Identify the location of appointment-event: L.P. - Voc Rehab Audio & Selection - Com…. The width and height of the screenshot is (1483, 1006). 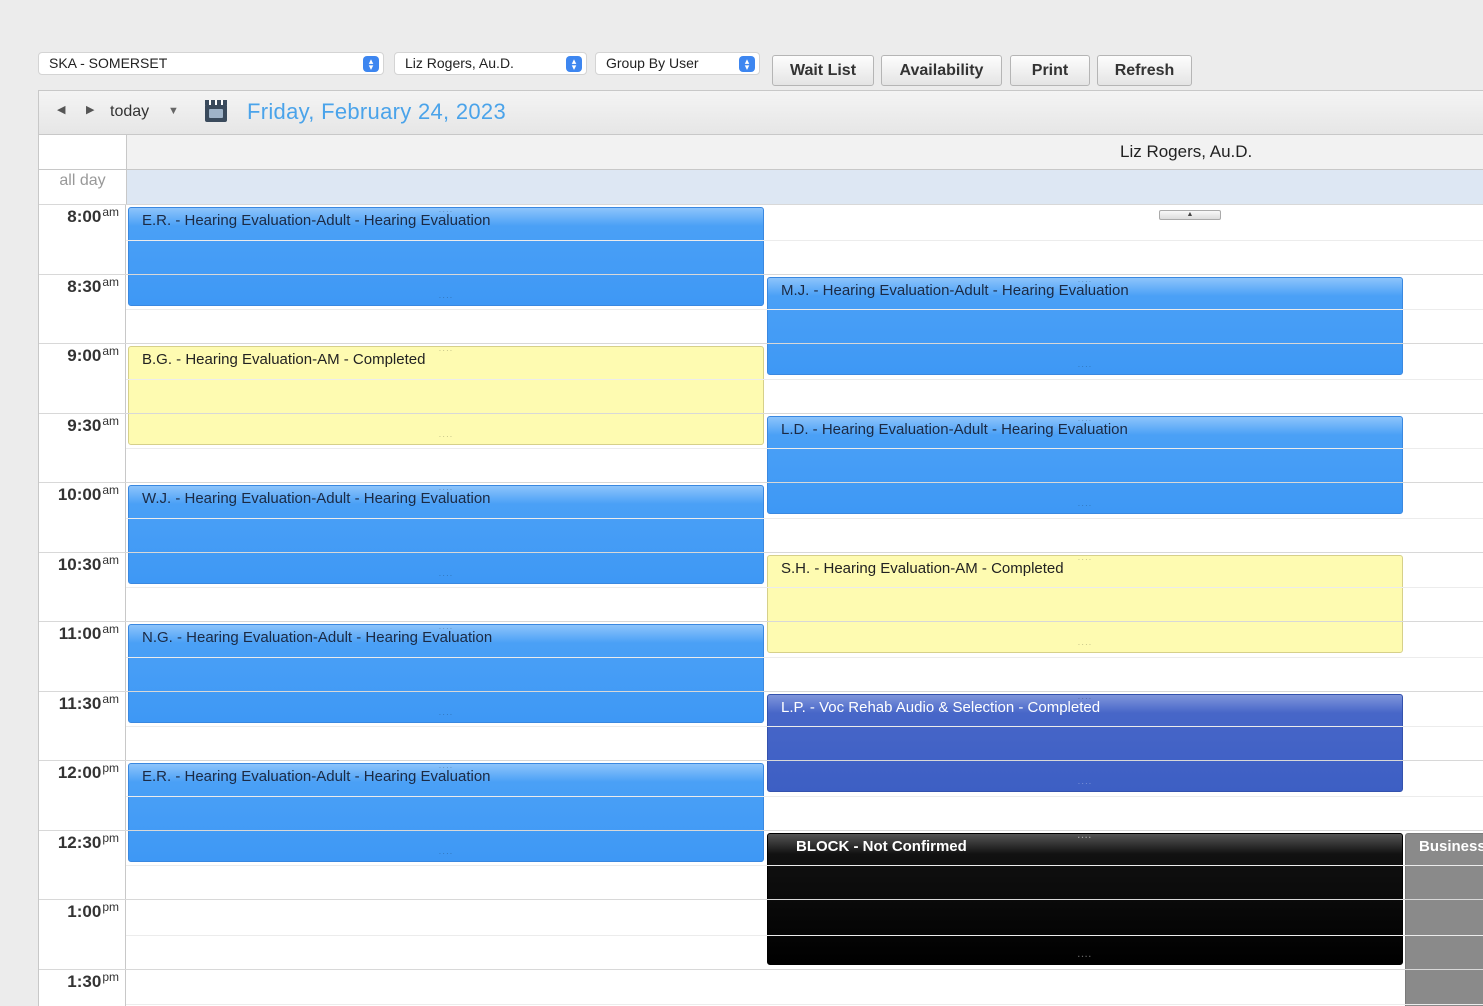
(1085, 743).